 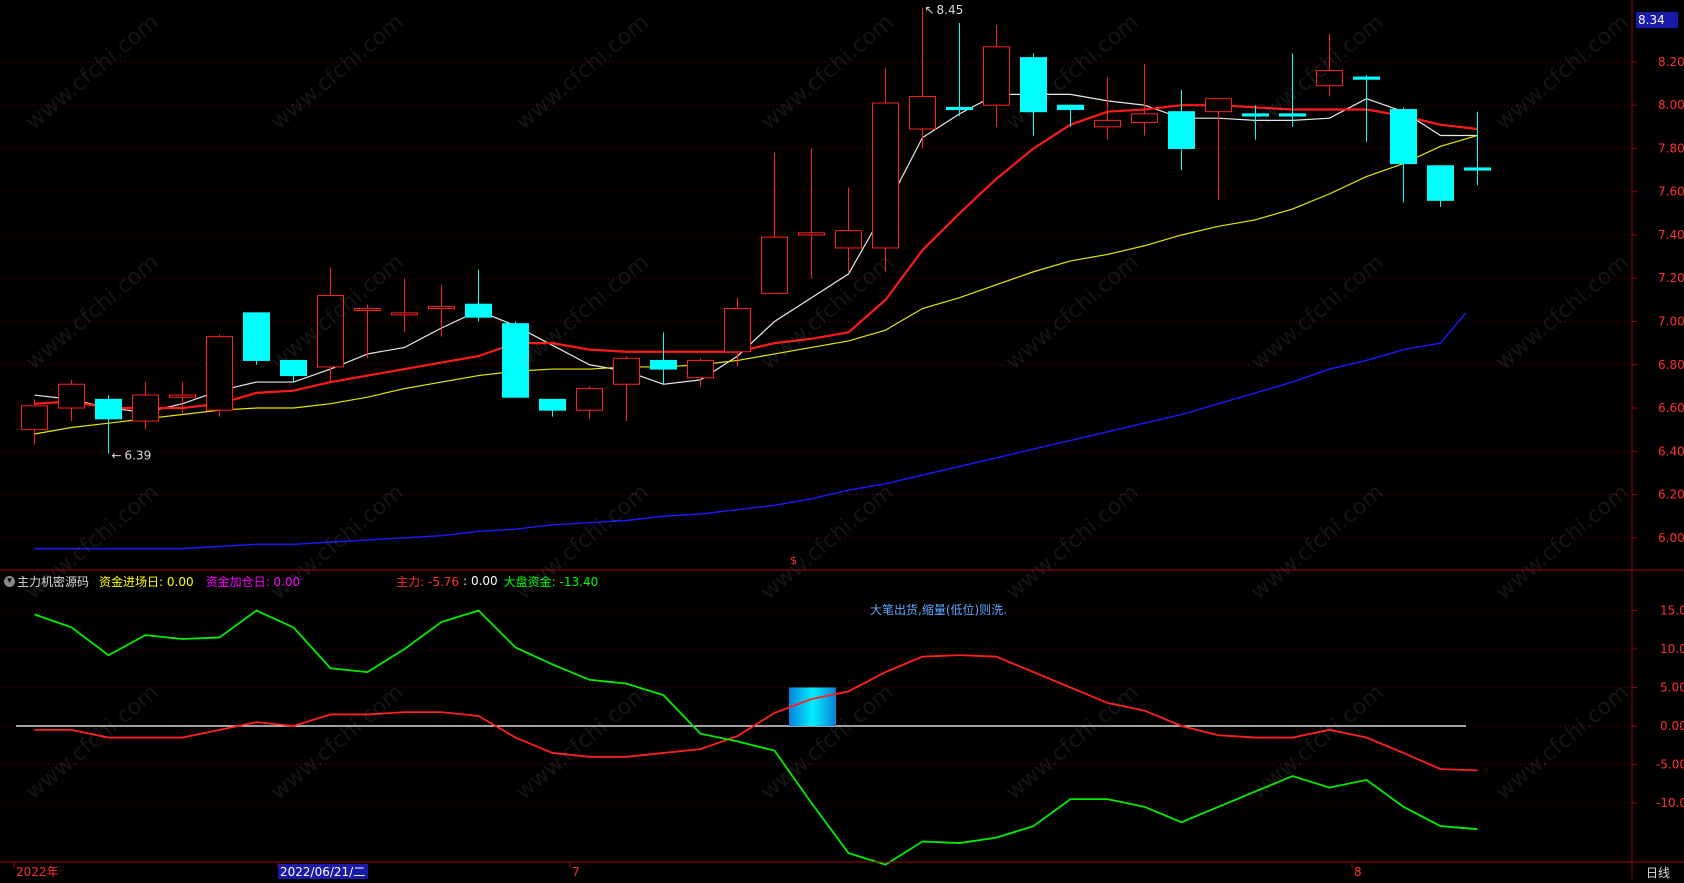 What do you see at coordinates (1671, 105) in the screenshot?
I see `price-tick-label: 8.00` at bounding box center [1671, 105].